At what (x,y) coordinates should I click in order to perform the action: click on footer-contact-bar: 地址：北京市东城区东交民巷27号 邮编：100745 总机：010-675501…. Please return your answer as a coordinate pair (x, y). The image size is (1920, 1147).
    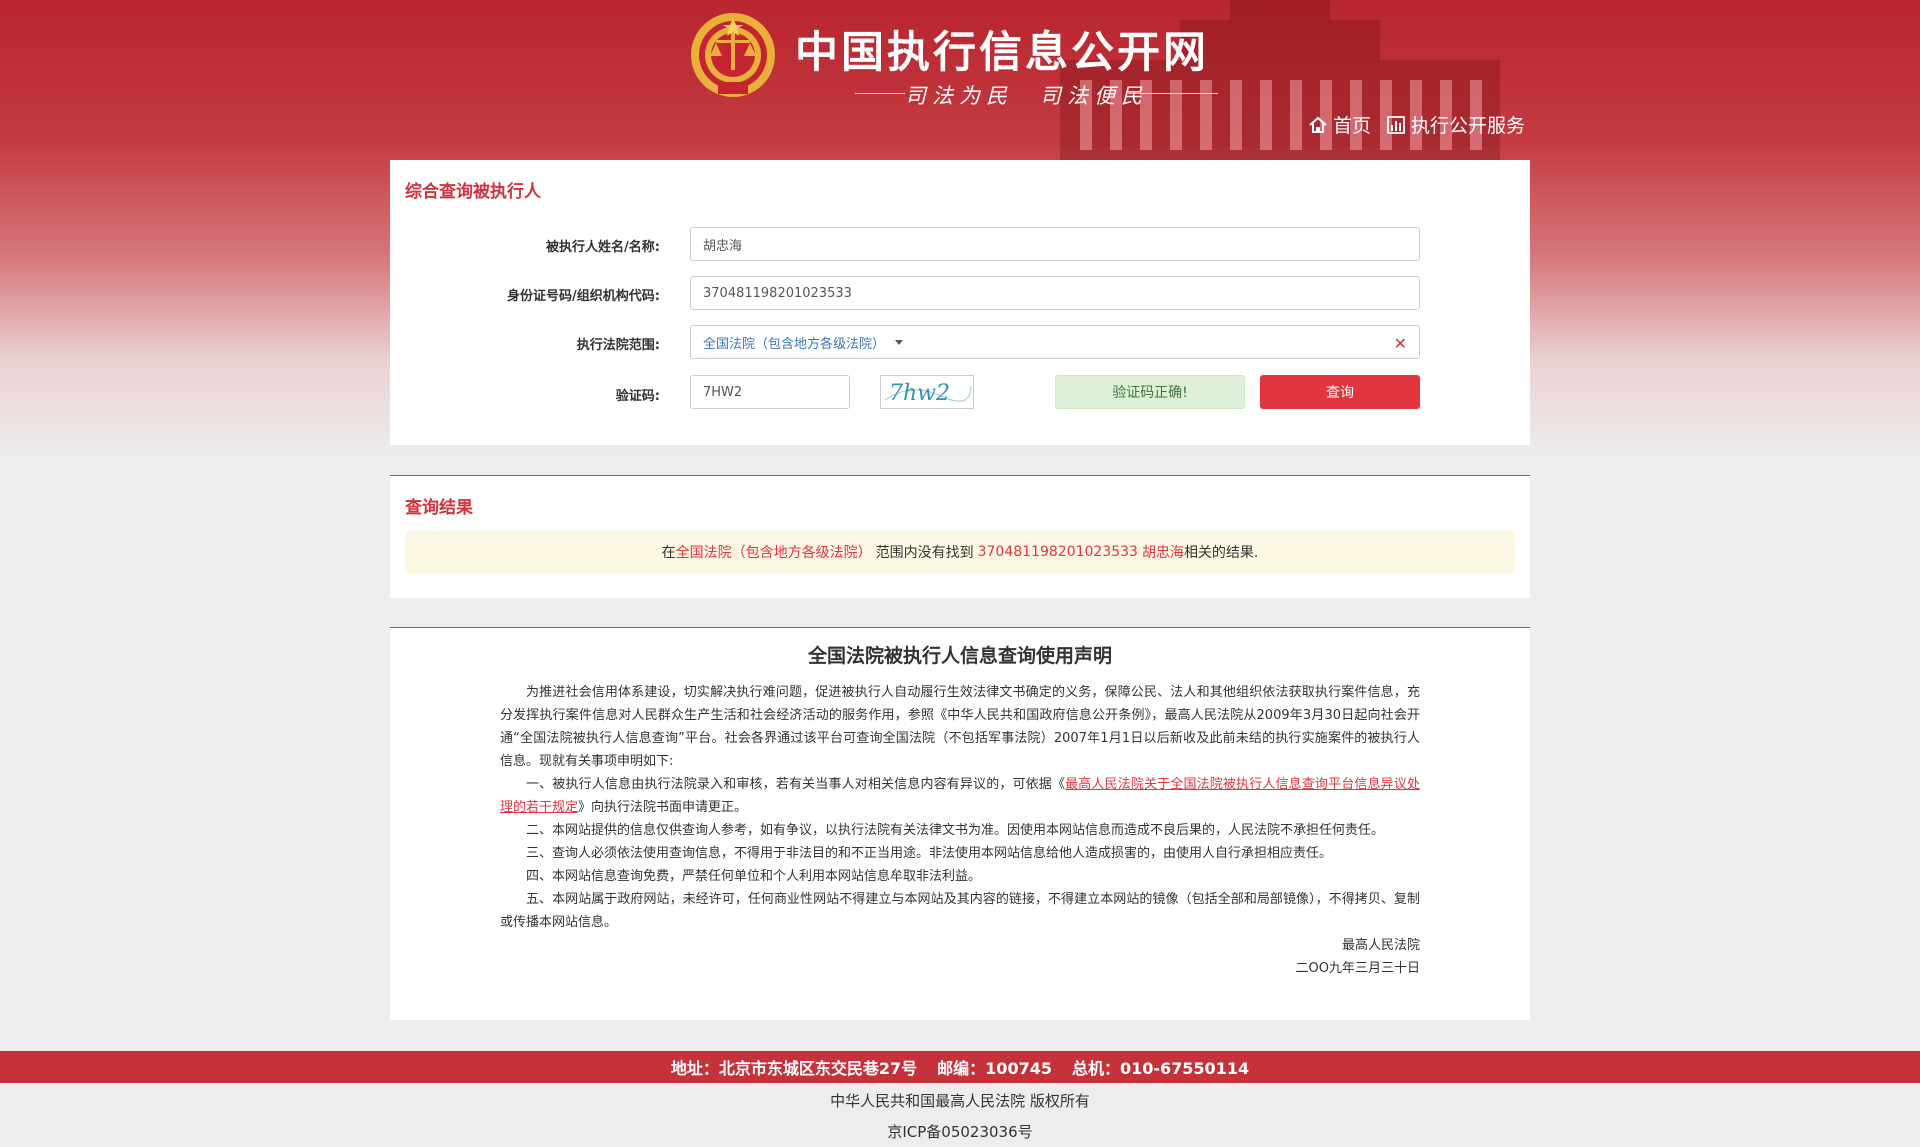
    Looking at the image, I should click on (960, 1067).